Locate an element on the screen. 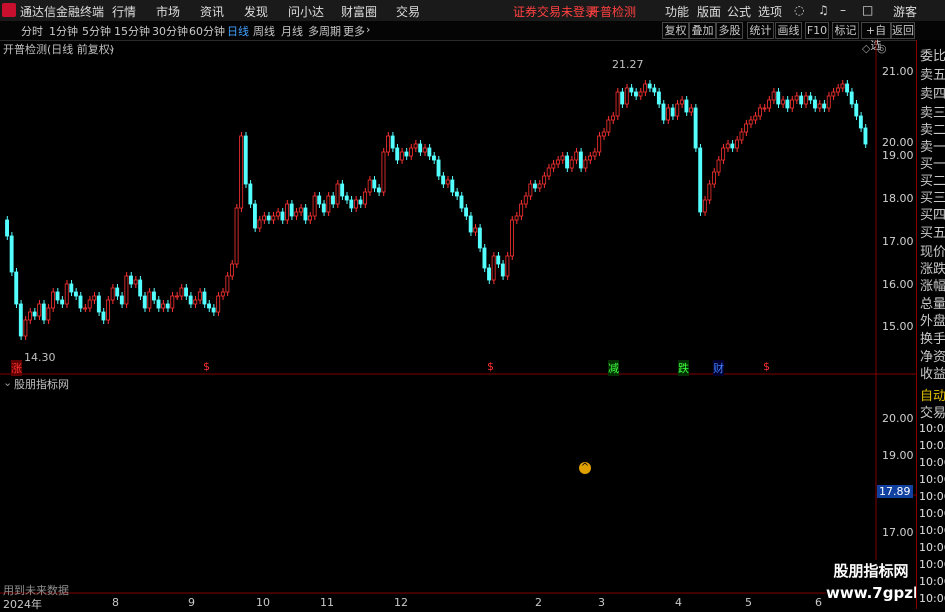  quote-label: 买四 is located at coordinates (932, 215).